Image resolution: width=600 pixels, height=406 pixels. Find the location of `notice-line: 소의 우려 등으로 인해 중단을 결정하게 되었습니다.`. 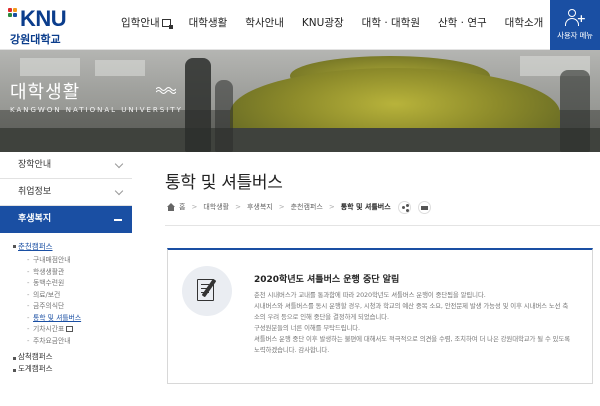

notice-line: 소의 우려 등으로 인해 중단을 결정하게 되었습니다. is located at coordinates (321, 317).